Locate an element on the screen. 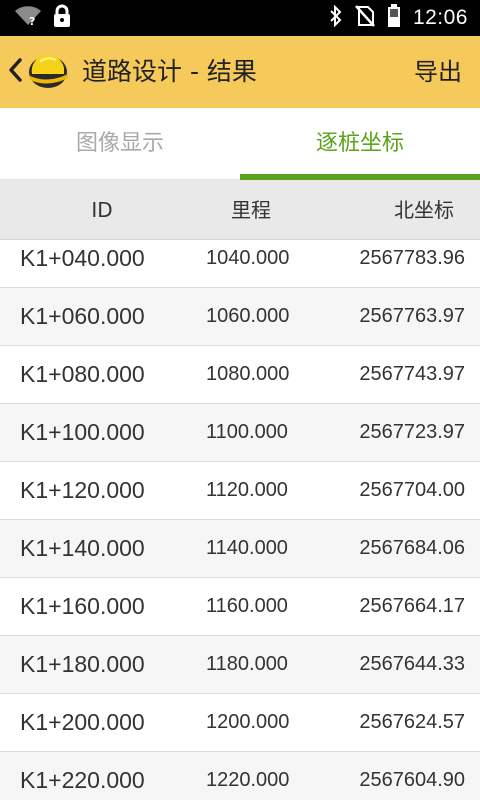 This screenshot has height=800, width=480. table-row: K1+120.000 1120.000 2567704.00 is located at coordinates (240, 491).